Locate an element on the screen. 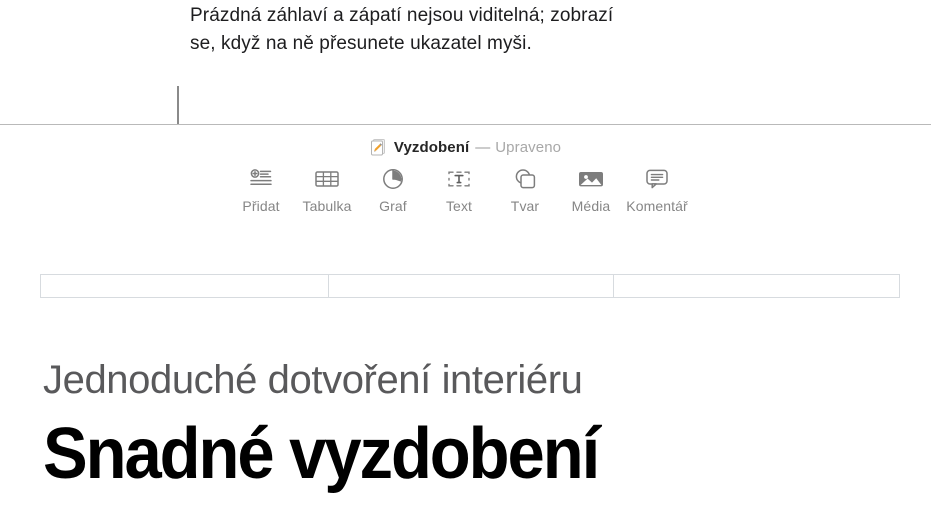 The width and height of the screenshot is (931, 532). toolbar-button-text: Text is located at coordinates (459, 190).